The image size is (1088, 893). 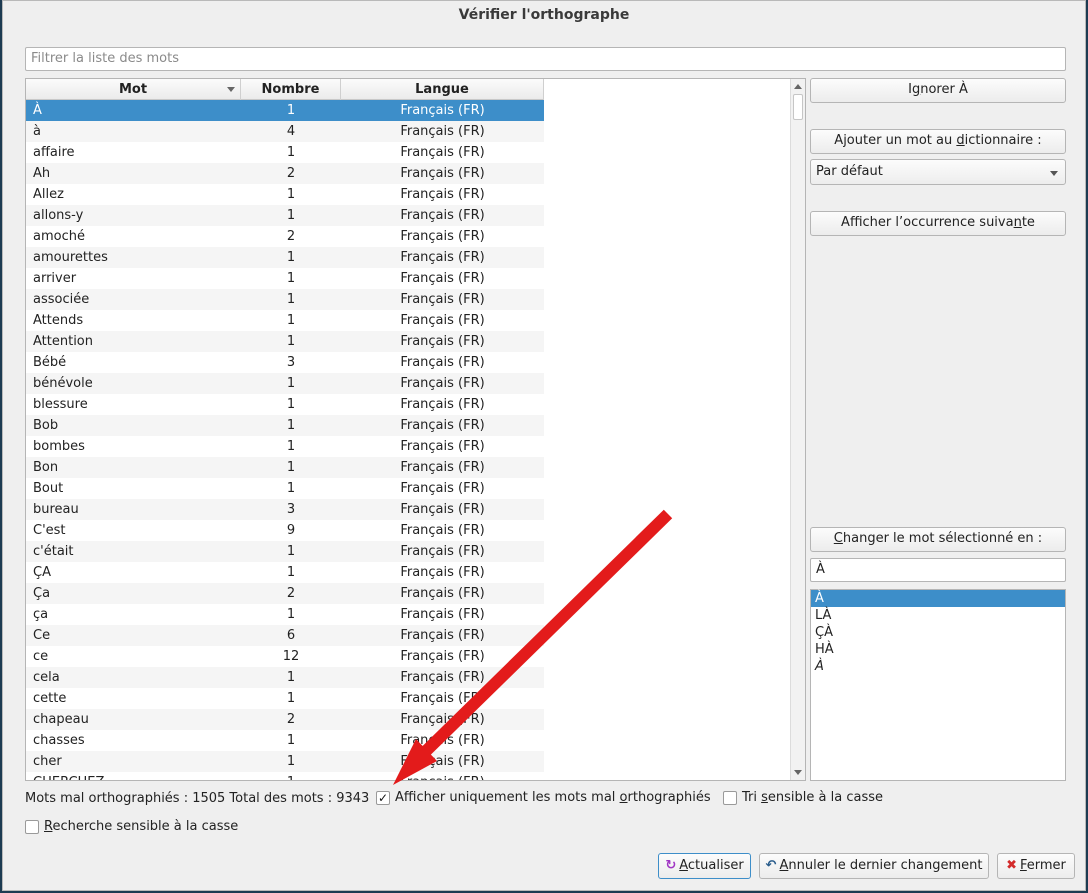 What do you see at coordinates (938, 632) in the screenshot?
I see `suggestion-item: ÇÀ` at bounding box center [938, 632].